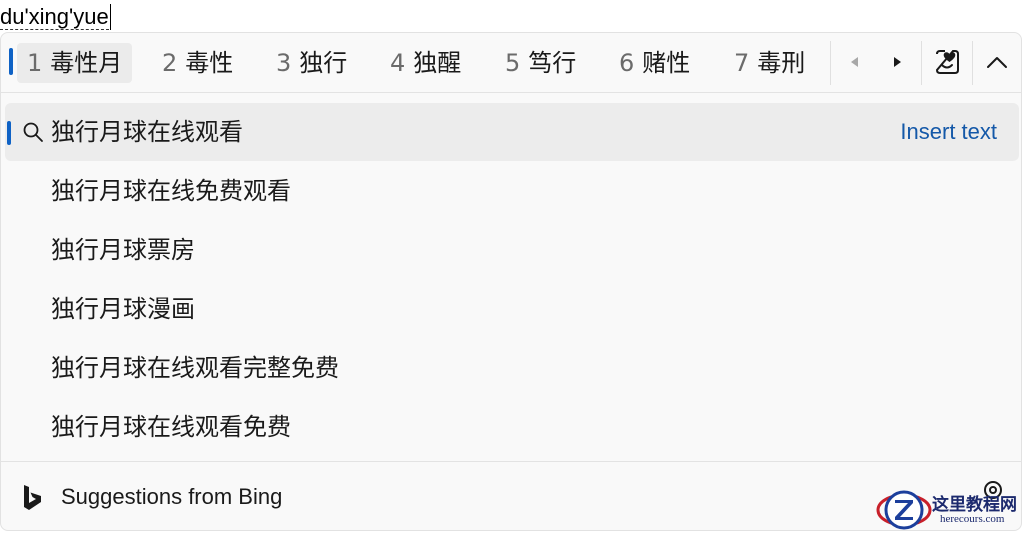  I want to click on candidate-number: 3, so click(284, 63).